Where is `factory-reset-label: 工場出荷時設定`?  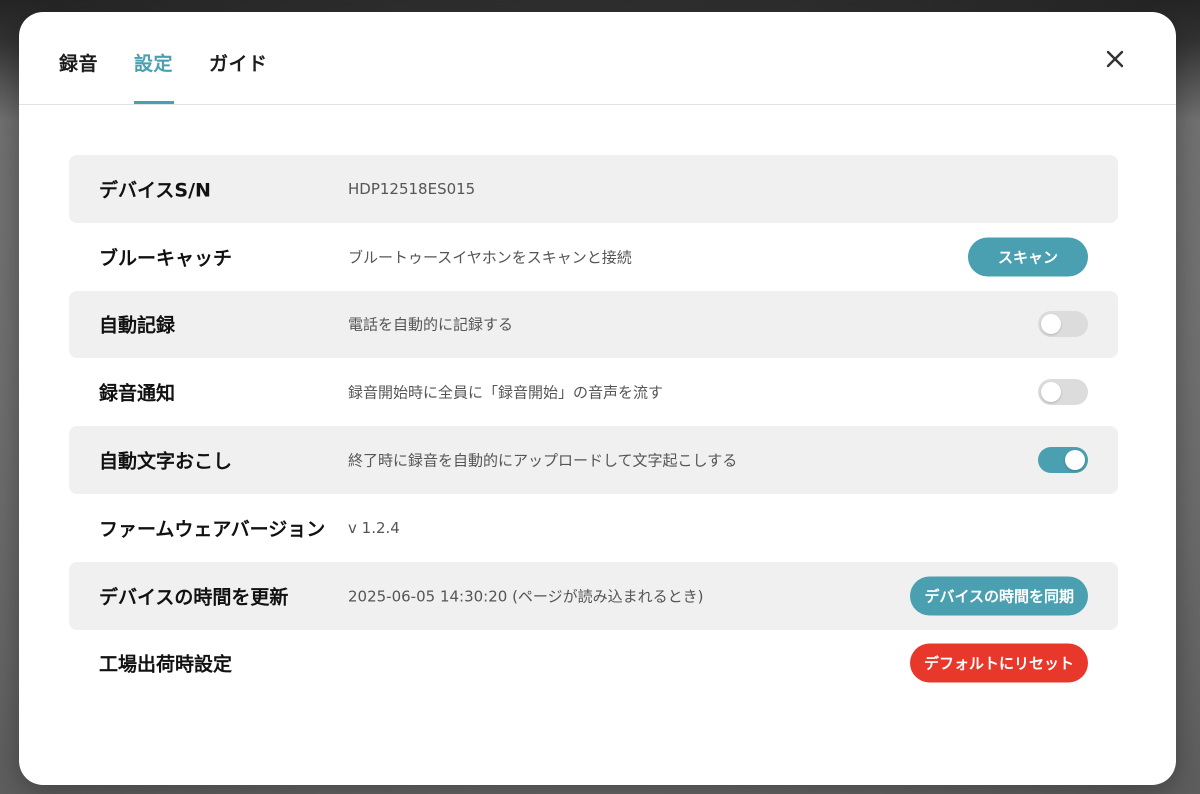
factory-reset-label: 工場出荷時設定 is located at coordinates (166, 664).